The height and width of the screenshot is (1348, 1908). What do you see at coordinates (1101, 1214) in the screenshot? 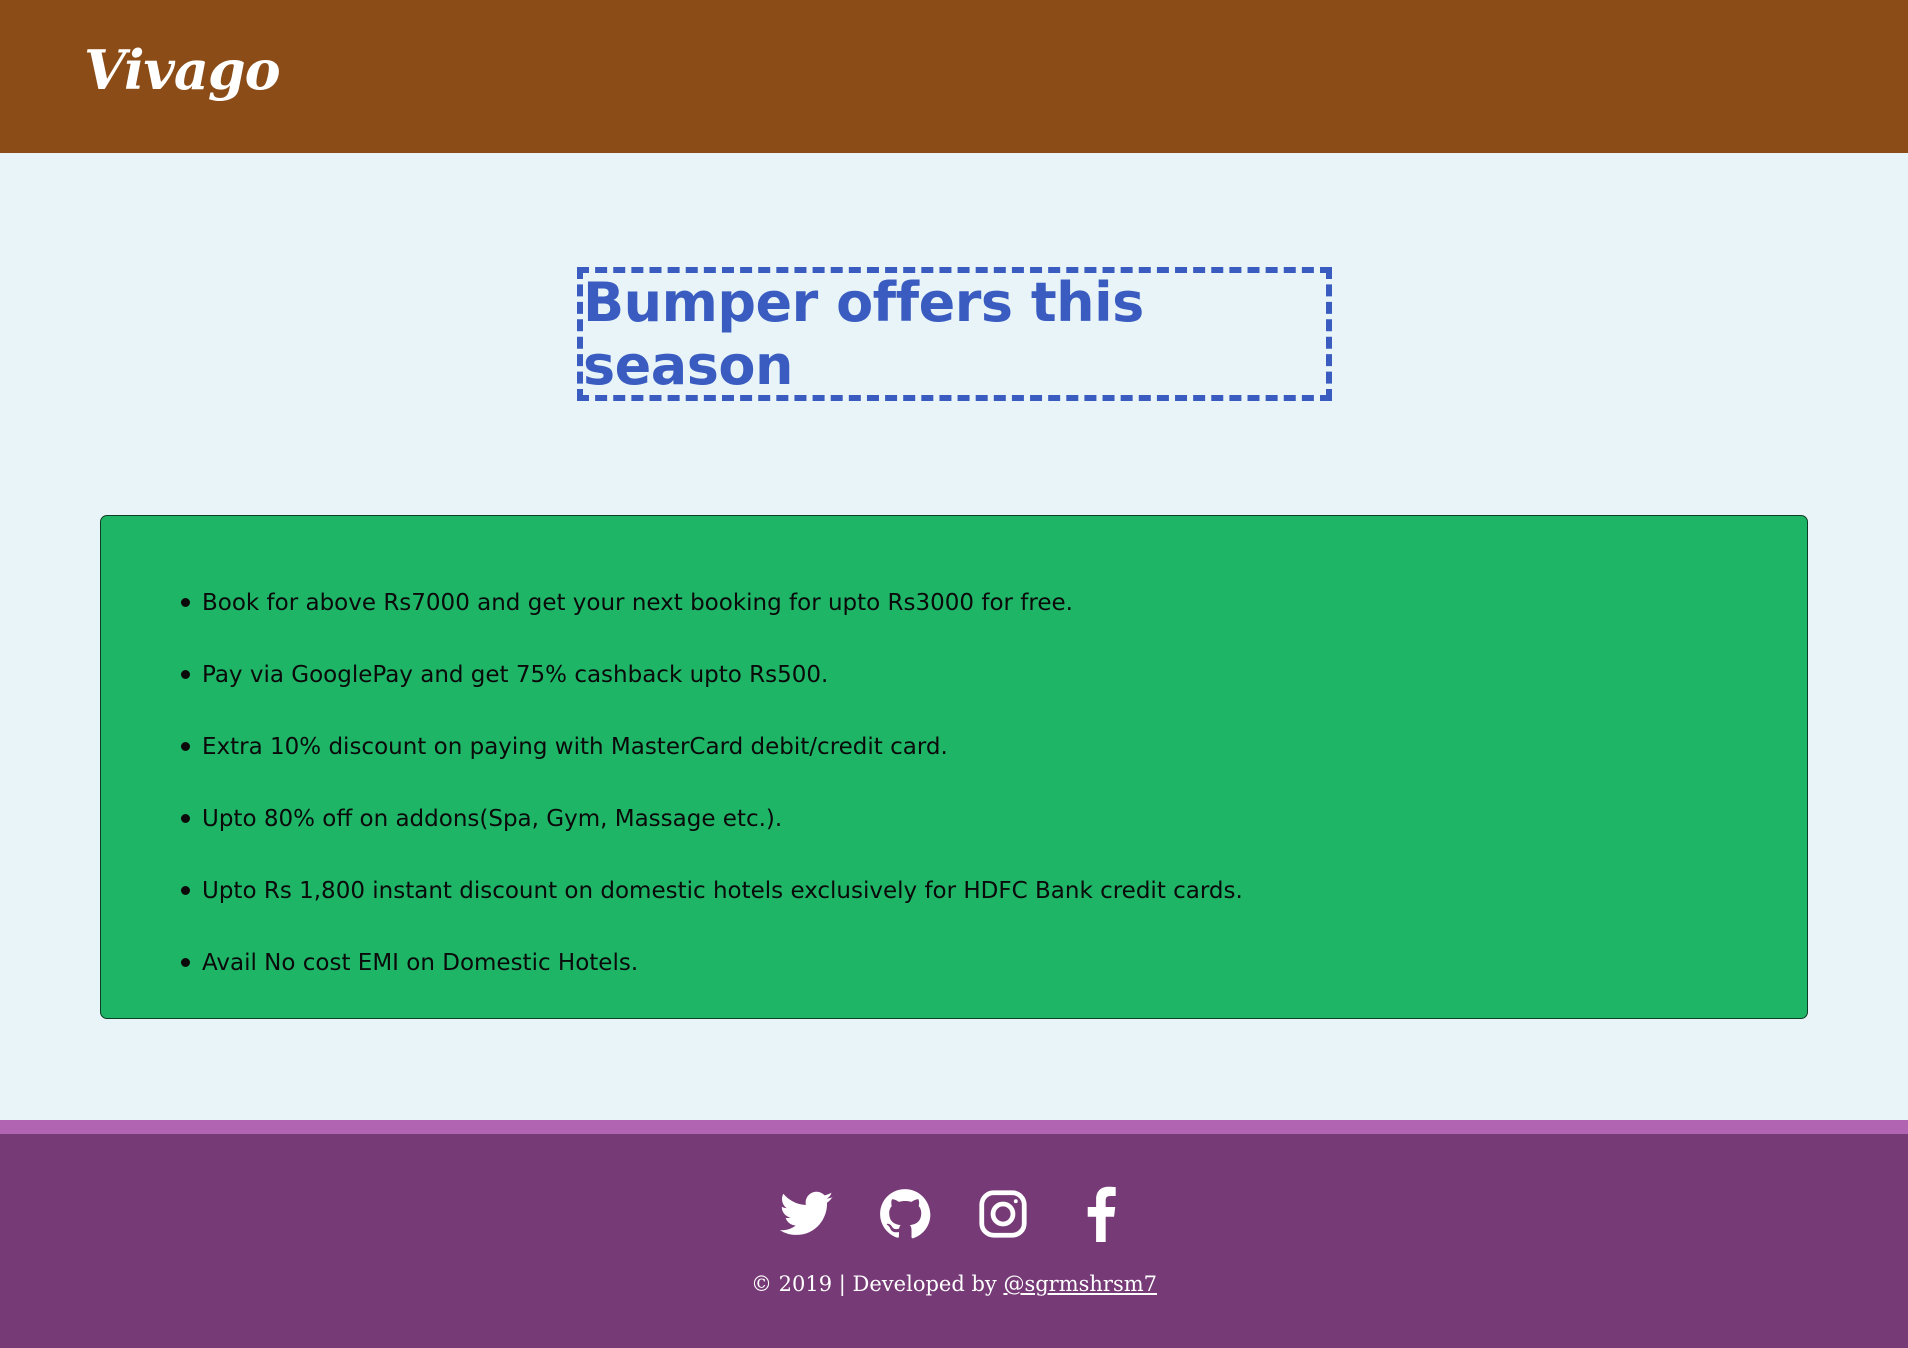
I see `facebook-icon` at bounding box center [1101, 1214].